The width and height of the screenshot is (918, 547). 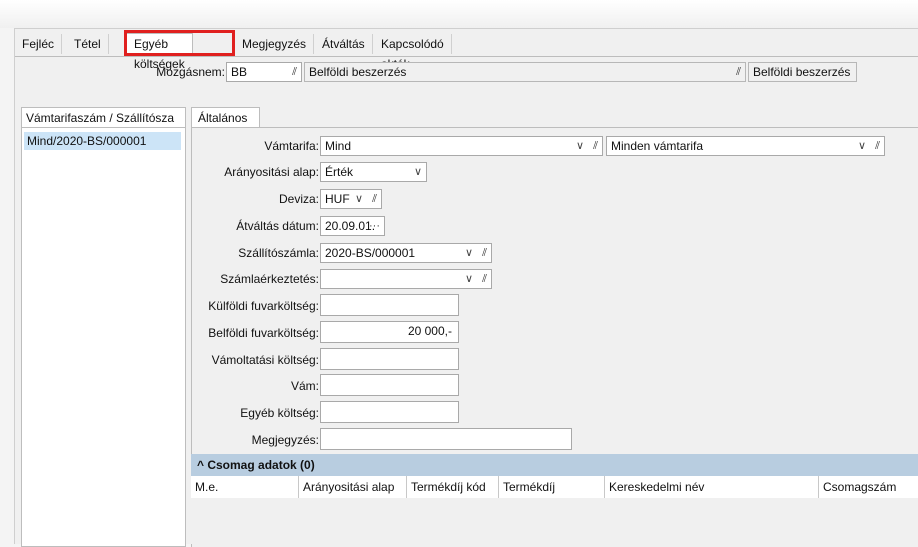 What do you see at coordinates (265, 360) in the screenshot?
I see `vamoltatasi-koltseg-label: Vámoltatási költség:` at bounding box center [265, 360].